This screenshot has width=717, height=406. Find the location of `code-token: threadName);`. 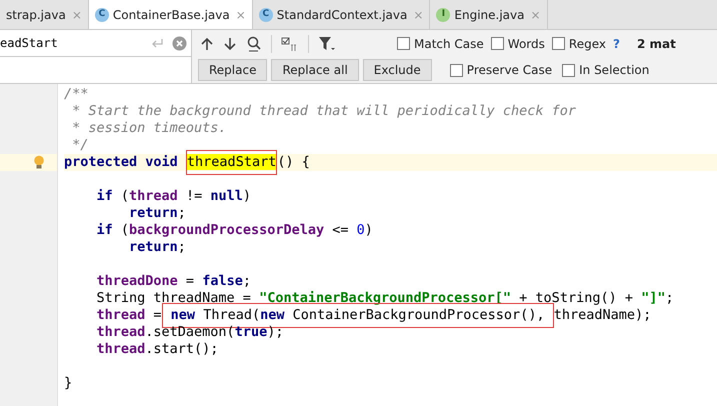

code-token: threadName); is located at coordinates (603, 315).